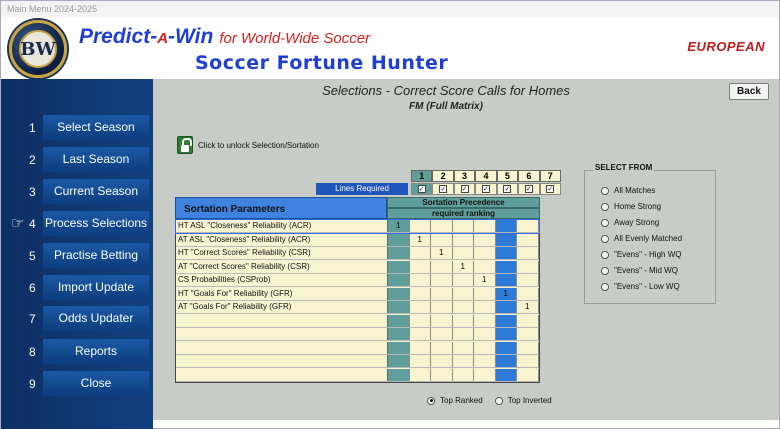  Describe the element at coordinates (630, 222) in the screenshot. I see `select-from-option: Away Strong` at that location.